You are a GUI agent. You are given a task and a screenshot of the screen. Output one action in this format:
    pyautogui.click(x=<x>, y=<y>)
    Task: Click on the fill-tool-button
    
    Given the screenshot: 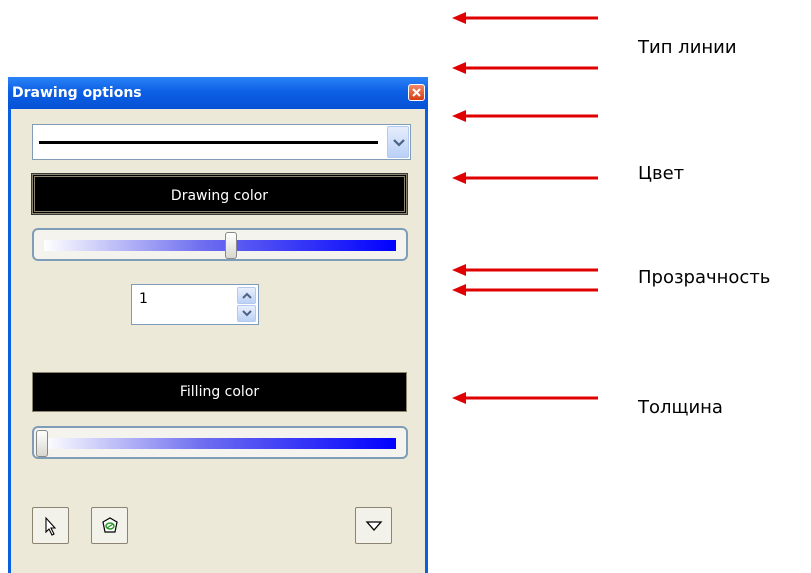 What is the action you would take?
    pyautogui.click(x=109, y=525)
    